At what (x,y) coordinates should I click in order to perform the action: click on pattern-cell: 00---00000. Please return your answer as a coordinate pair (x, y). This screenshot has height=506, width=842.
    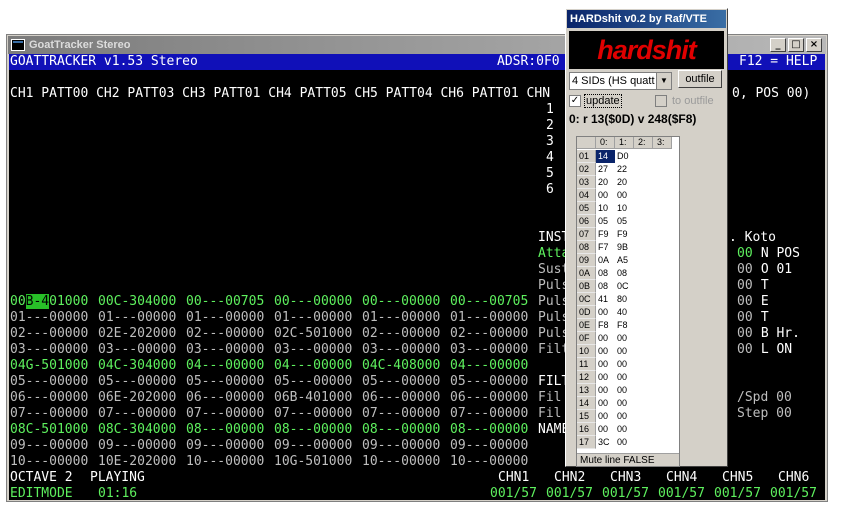
    Looking at the image, I should click on (401, 302).